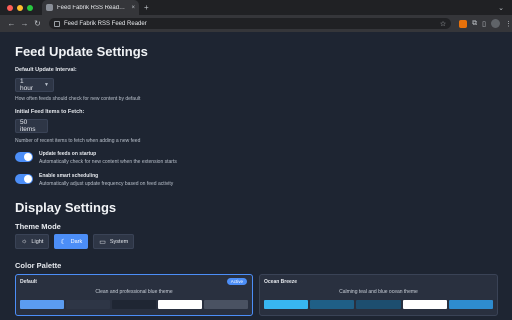 This screenshot has width=512, height=320. I want to click on minimize-window-button, so click(20, 7).